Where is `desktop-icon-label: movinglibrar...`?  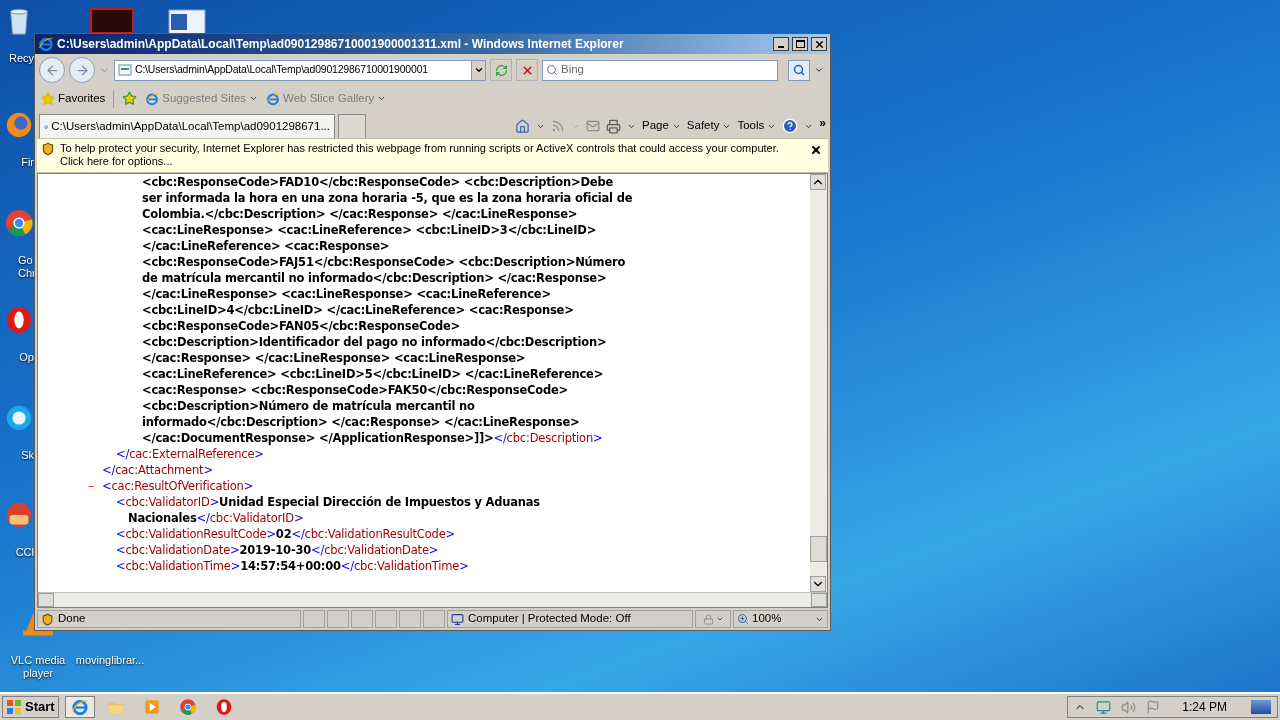 desktop-icon-label: movinglibrar... is located at coordinates (110, 660).